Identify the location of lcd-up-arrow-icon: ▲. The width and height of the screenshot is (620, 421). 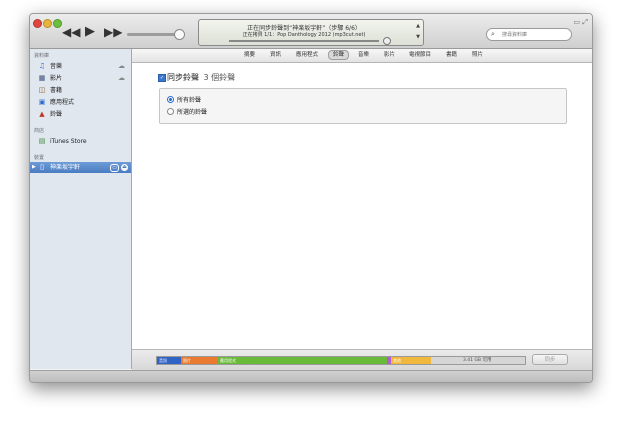
(418, 26).